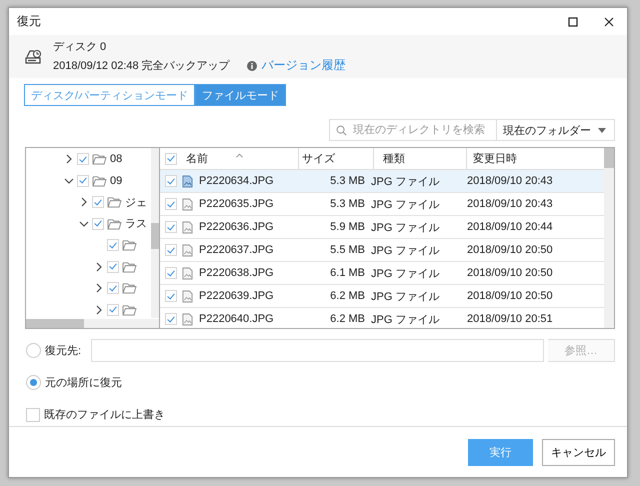  What do you see at coordinates (29, 21) in the screenshot?
I see `window-title: 復元` at bounding box center [29, 21].